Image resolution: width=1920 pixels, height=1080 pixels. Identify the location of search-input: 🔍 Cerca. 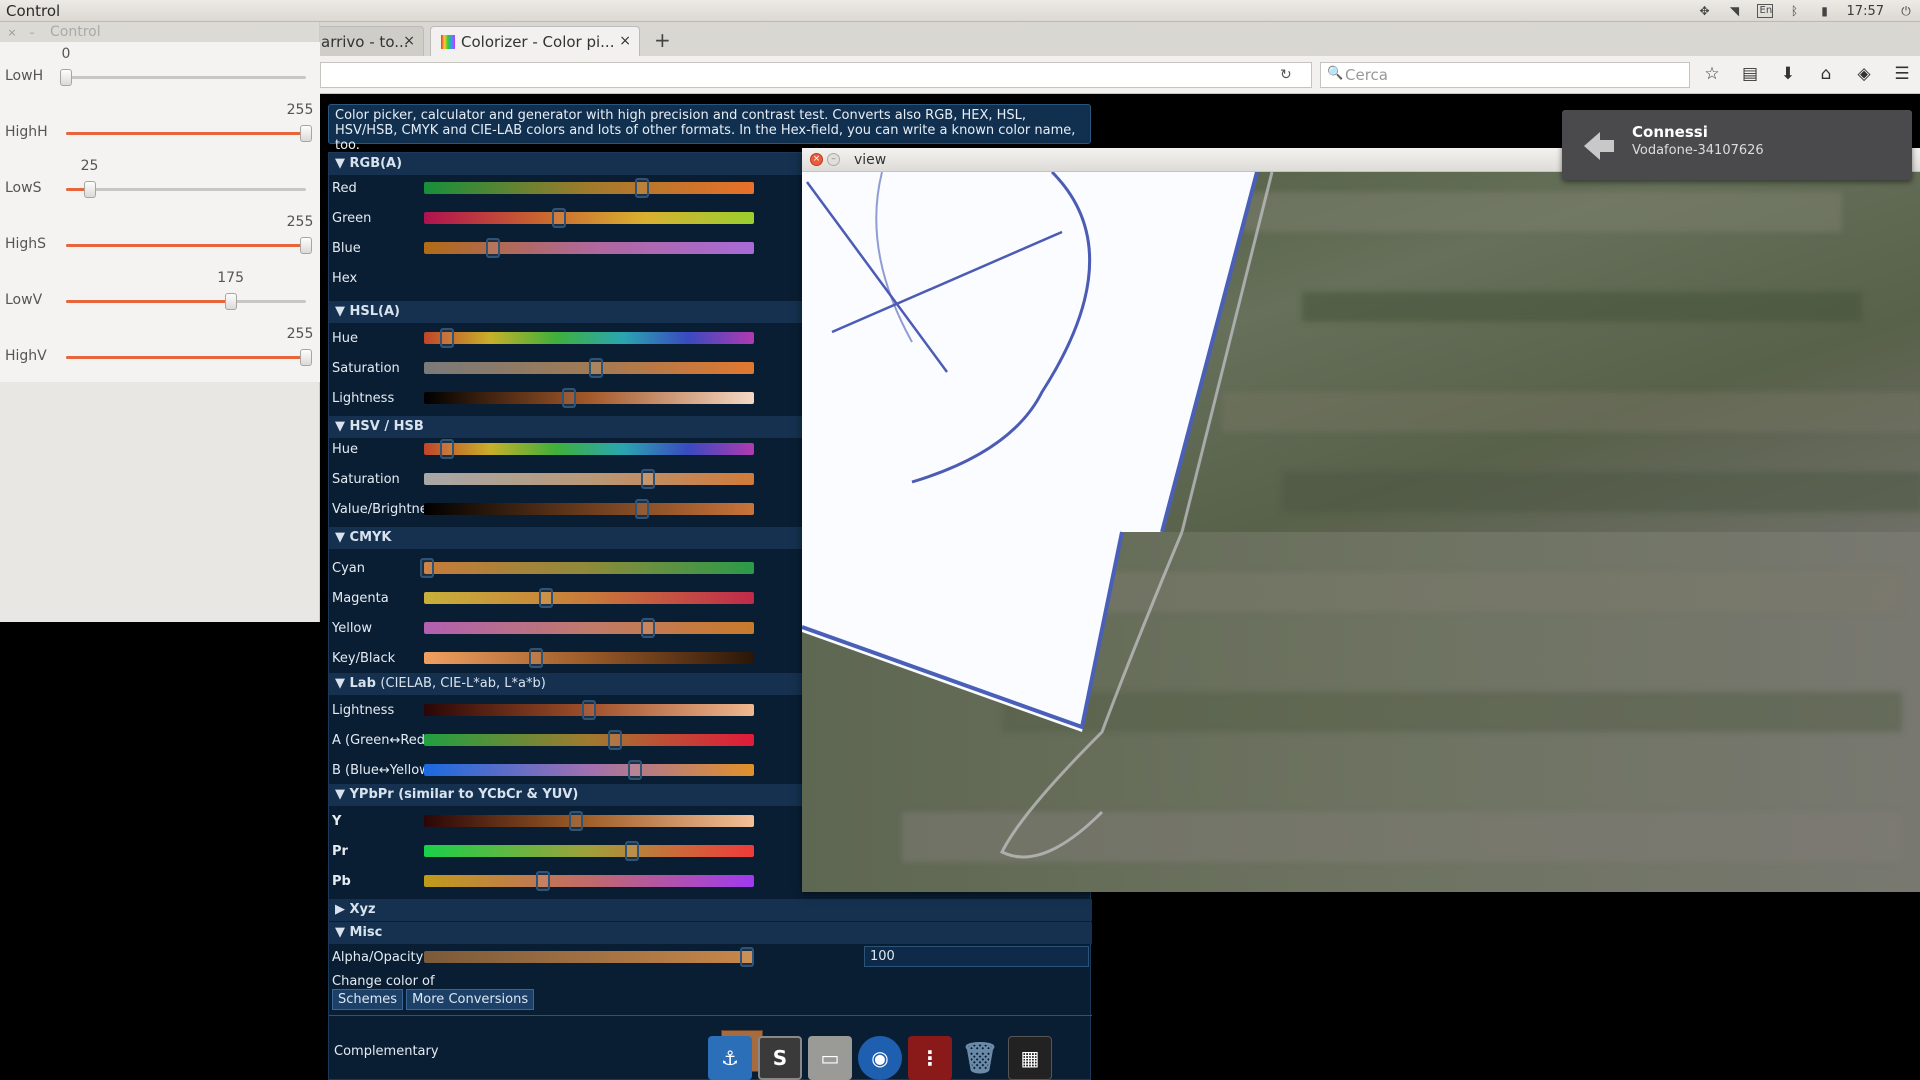
(1505, 75).